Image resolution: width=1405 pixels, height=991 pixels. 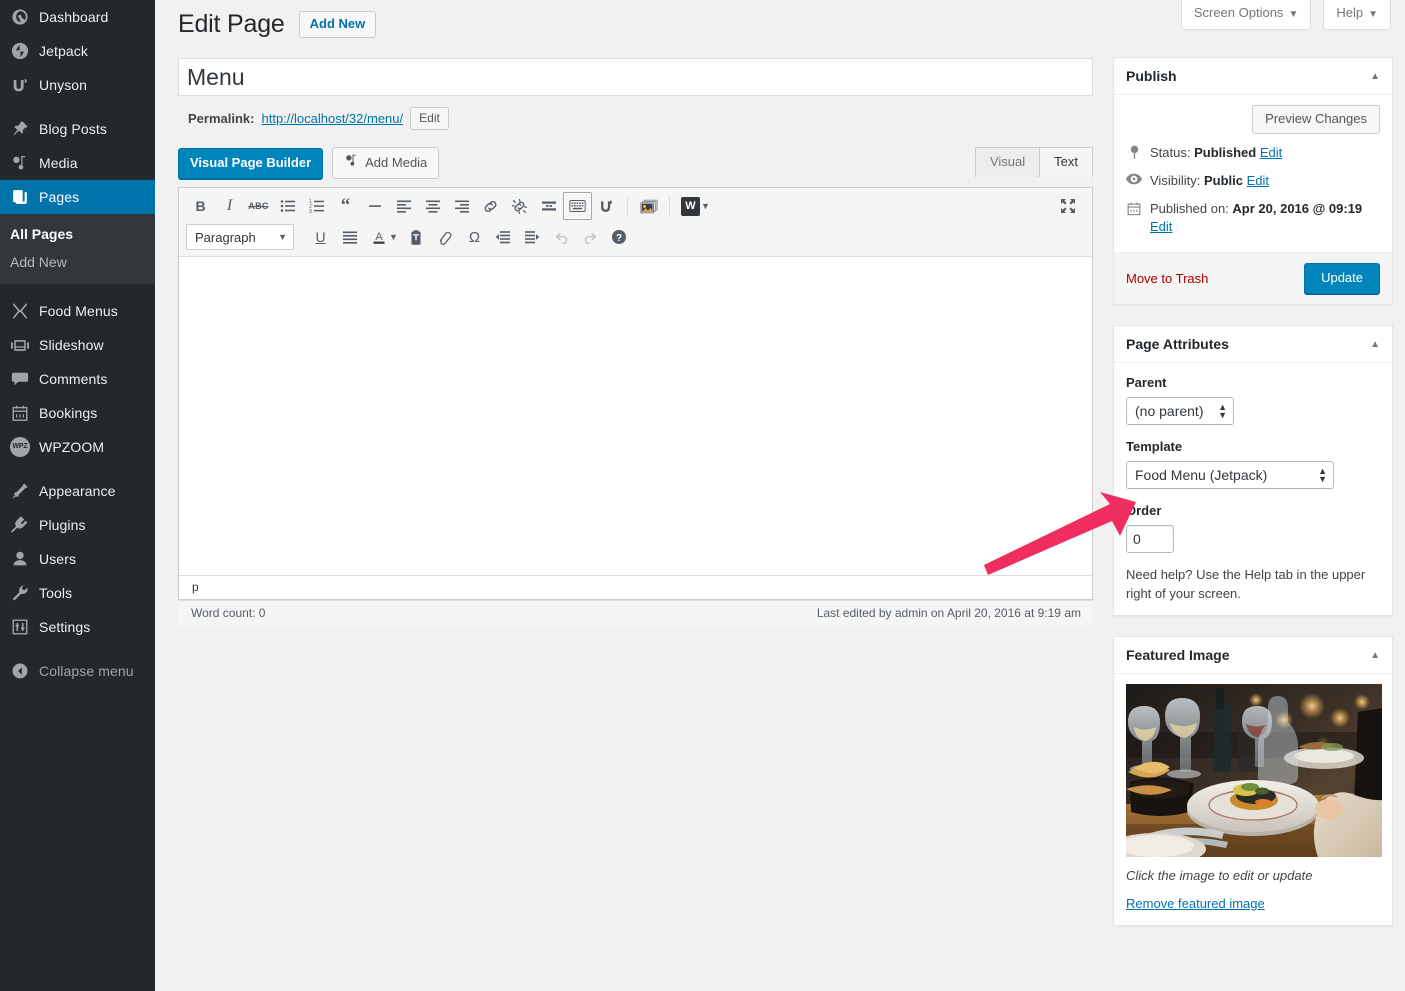 What do you see at coordinates (1067, 206) in the screenshot?
I see `fullscreen-icon` at bounding box center [1067, 206].